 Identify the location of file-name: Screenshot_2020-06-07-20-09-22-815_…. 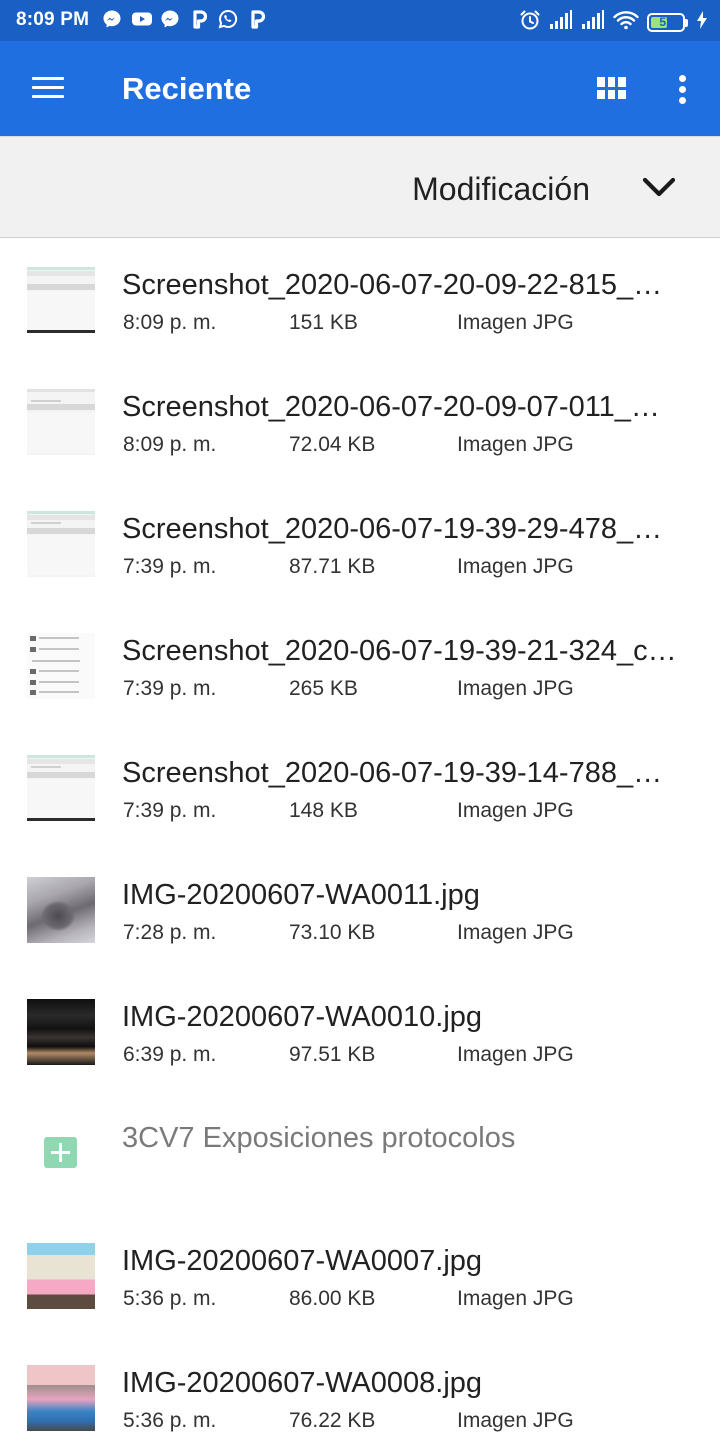
(392, 285).